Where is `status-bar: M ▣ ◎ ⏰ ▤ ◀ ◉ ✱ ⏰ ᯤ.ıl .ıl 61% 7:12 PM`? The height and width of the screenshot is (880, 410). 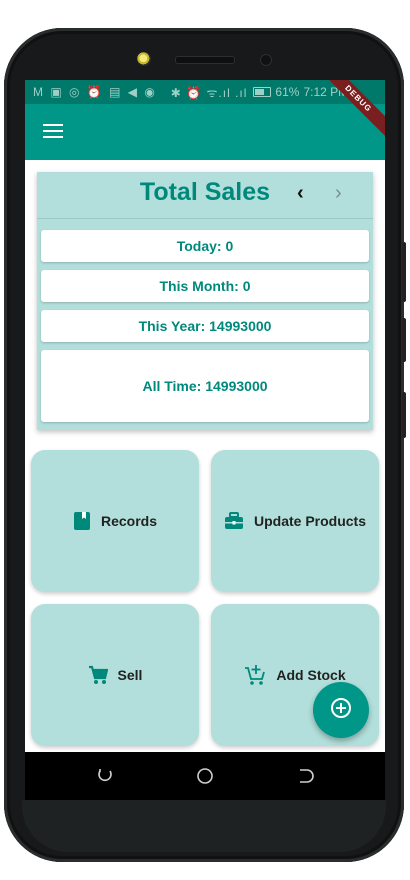
status-bar: M ▣ ◎ ⏰ ▤ ◀ ◉ ✱ ⏰ ᯤ.ıl .ıl 61% 7:12 PM is located at coordinates (205, 92).